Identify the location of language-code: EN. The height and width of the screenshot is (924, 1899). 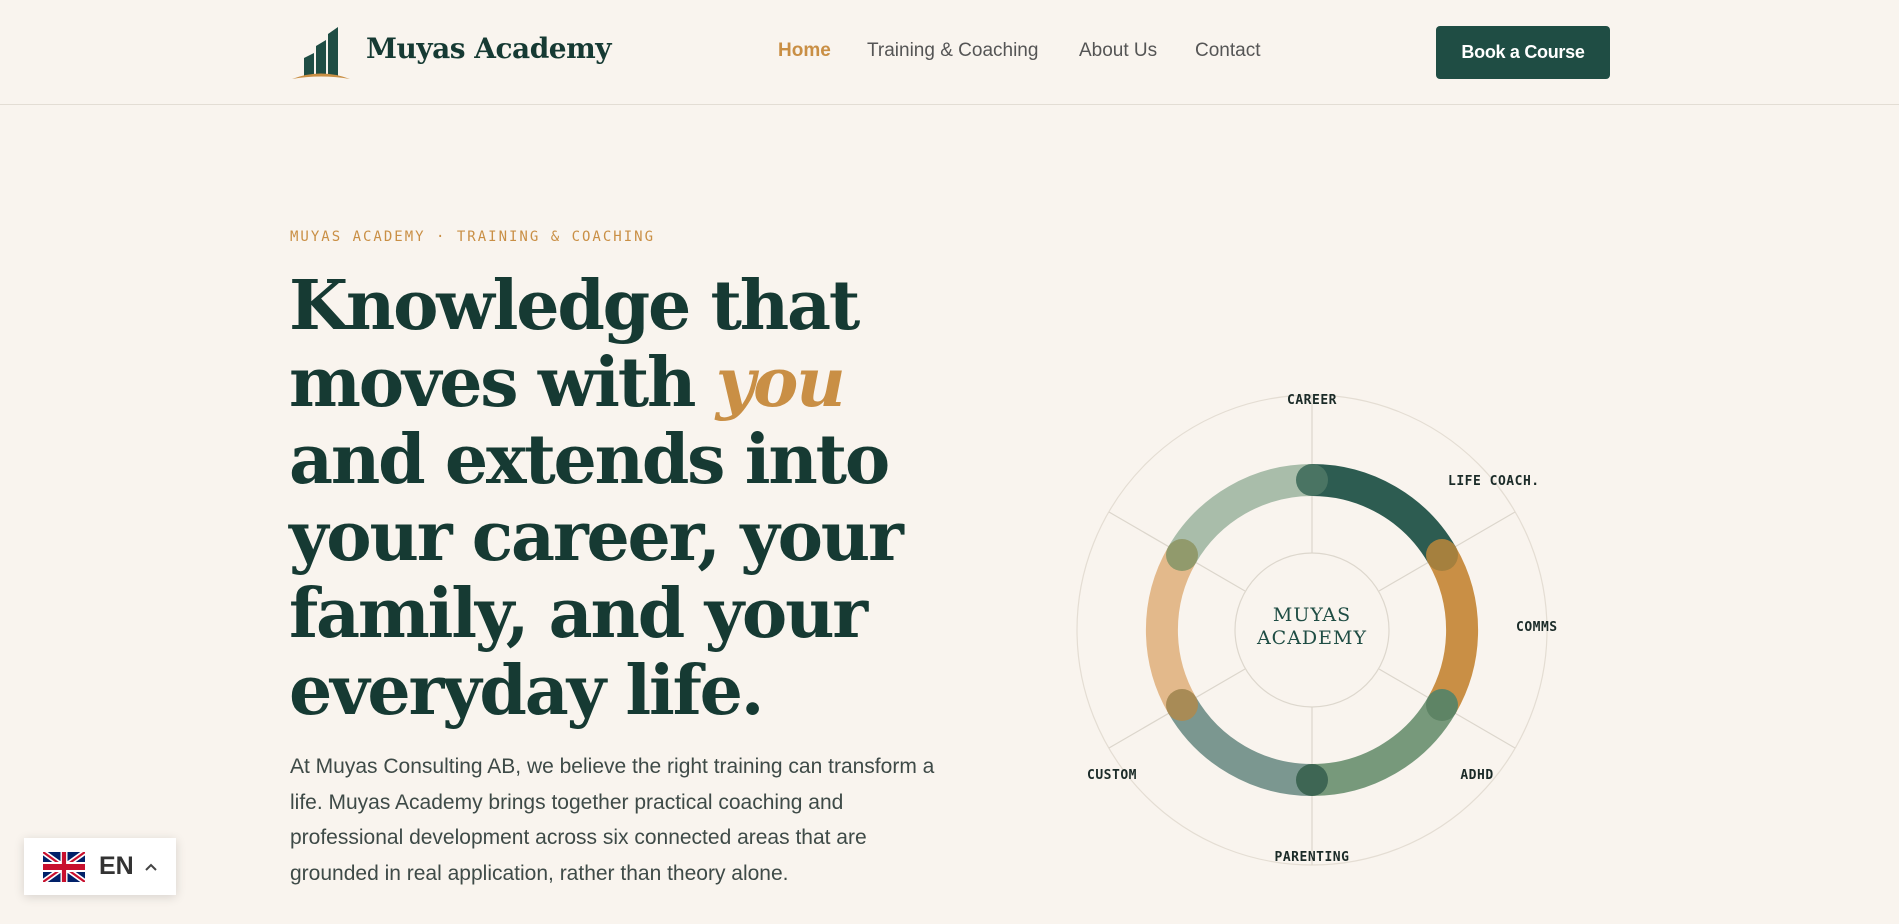
(116, 866).